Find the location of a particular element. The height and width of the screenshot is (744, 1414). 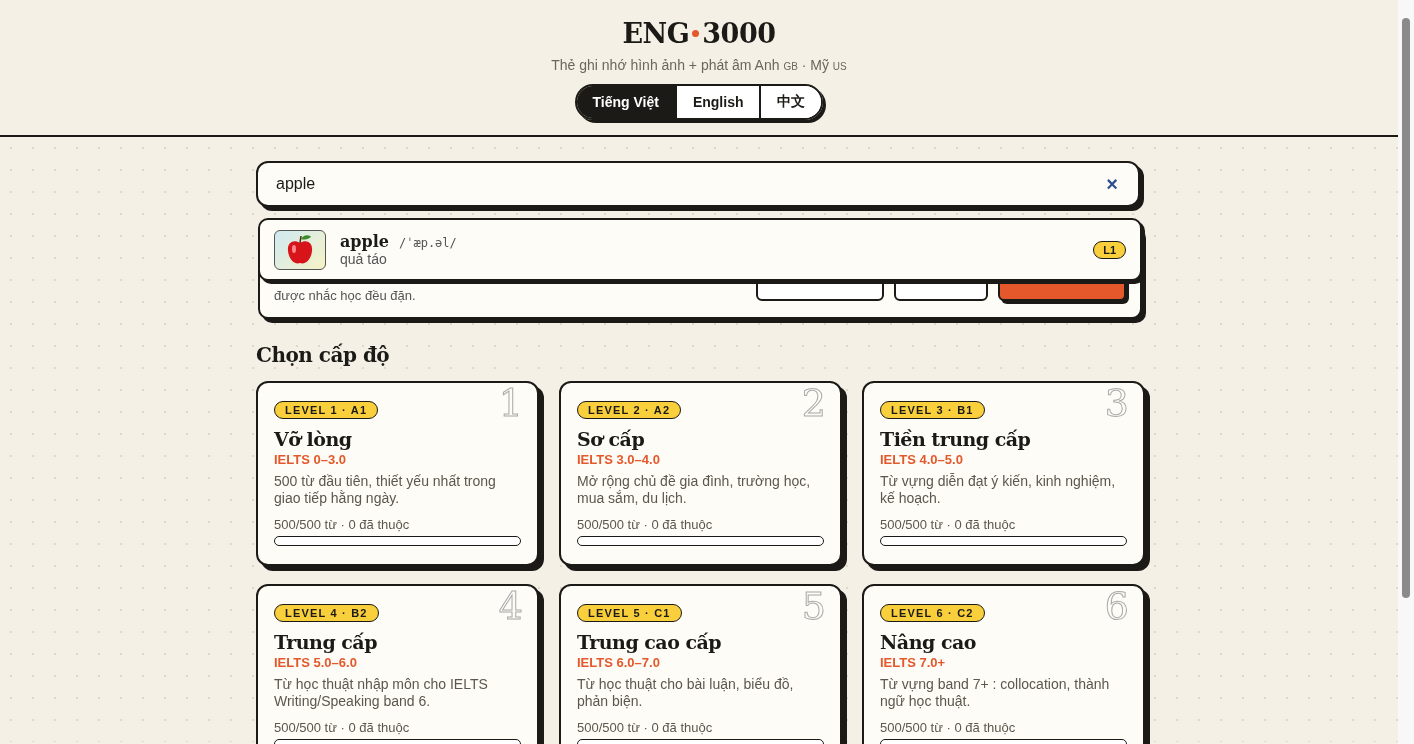

result-ipa: /ˈæp.əl/ is located at coordinates (428, 243).